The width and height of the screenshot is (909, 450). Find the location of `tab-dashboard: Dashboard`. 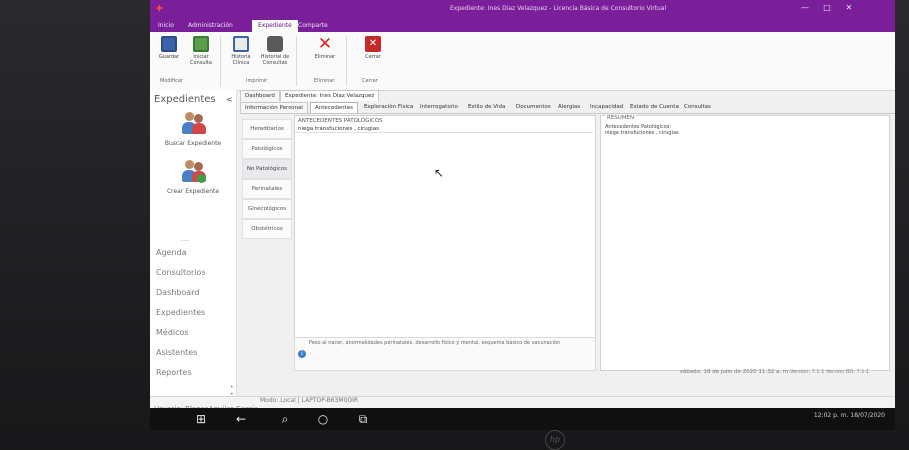

tab-dashboard: Dashboard is located at coordinates (260, 95).